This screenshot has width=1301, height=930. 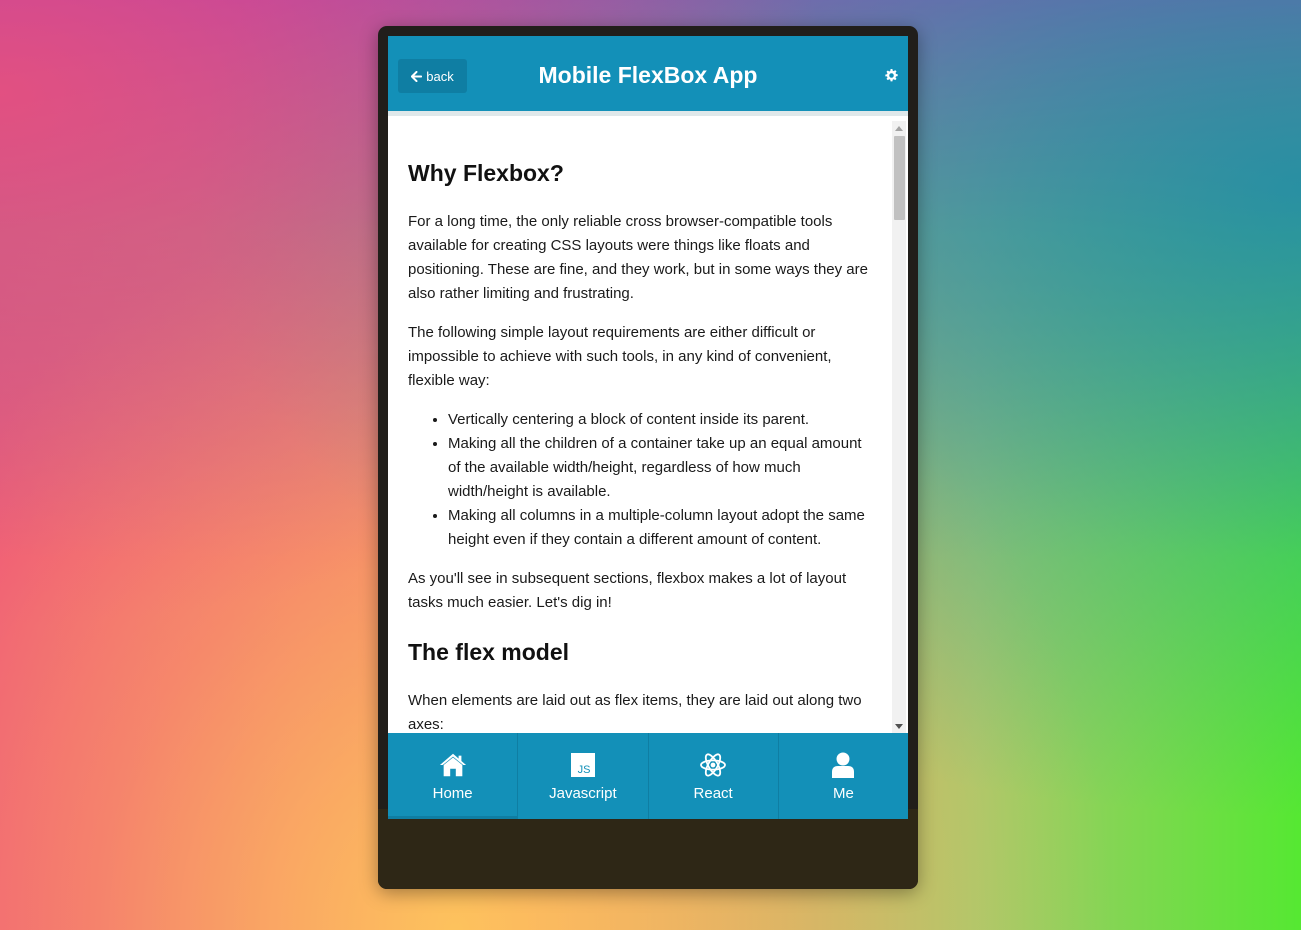 I want to click on app-title: Mobile FlexBox App, so click(x=648, y=75).